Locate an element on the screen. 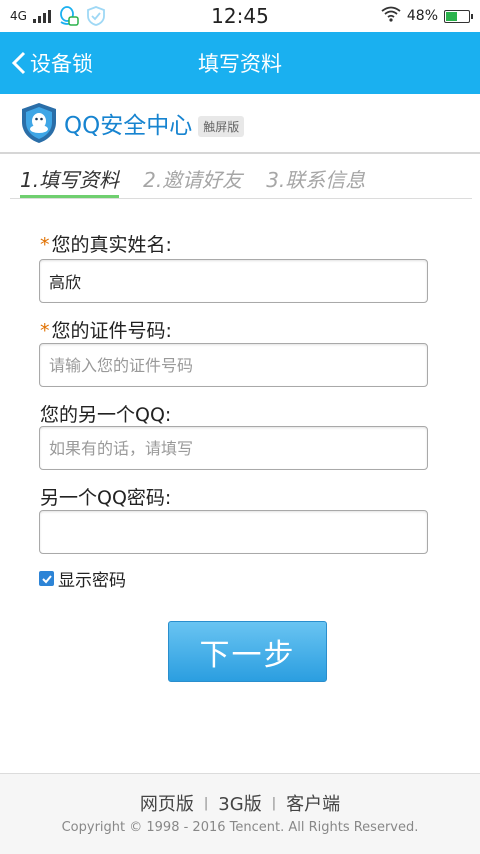 Image resolution: width=480 pixels, height=854 pixels. status-bar: 4G 12:45 48% is located at coordinates (240, 16).